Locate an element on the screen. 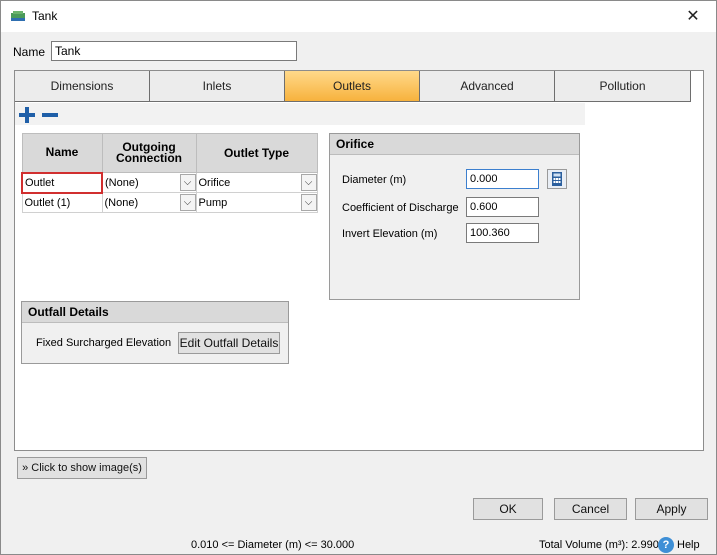 Image resolution: width=717 pixels, height=555 pixels. outlet-type-dropdown: Orifice ⌵ is located at coordinates (256, 182).